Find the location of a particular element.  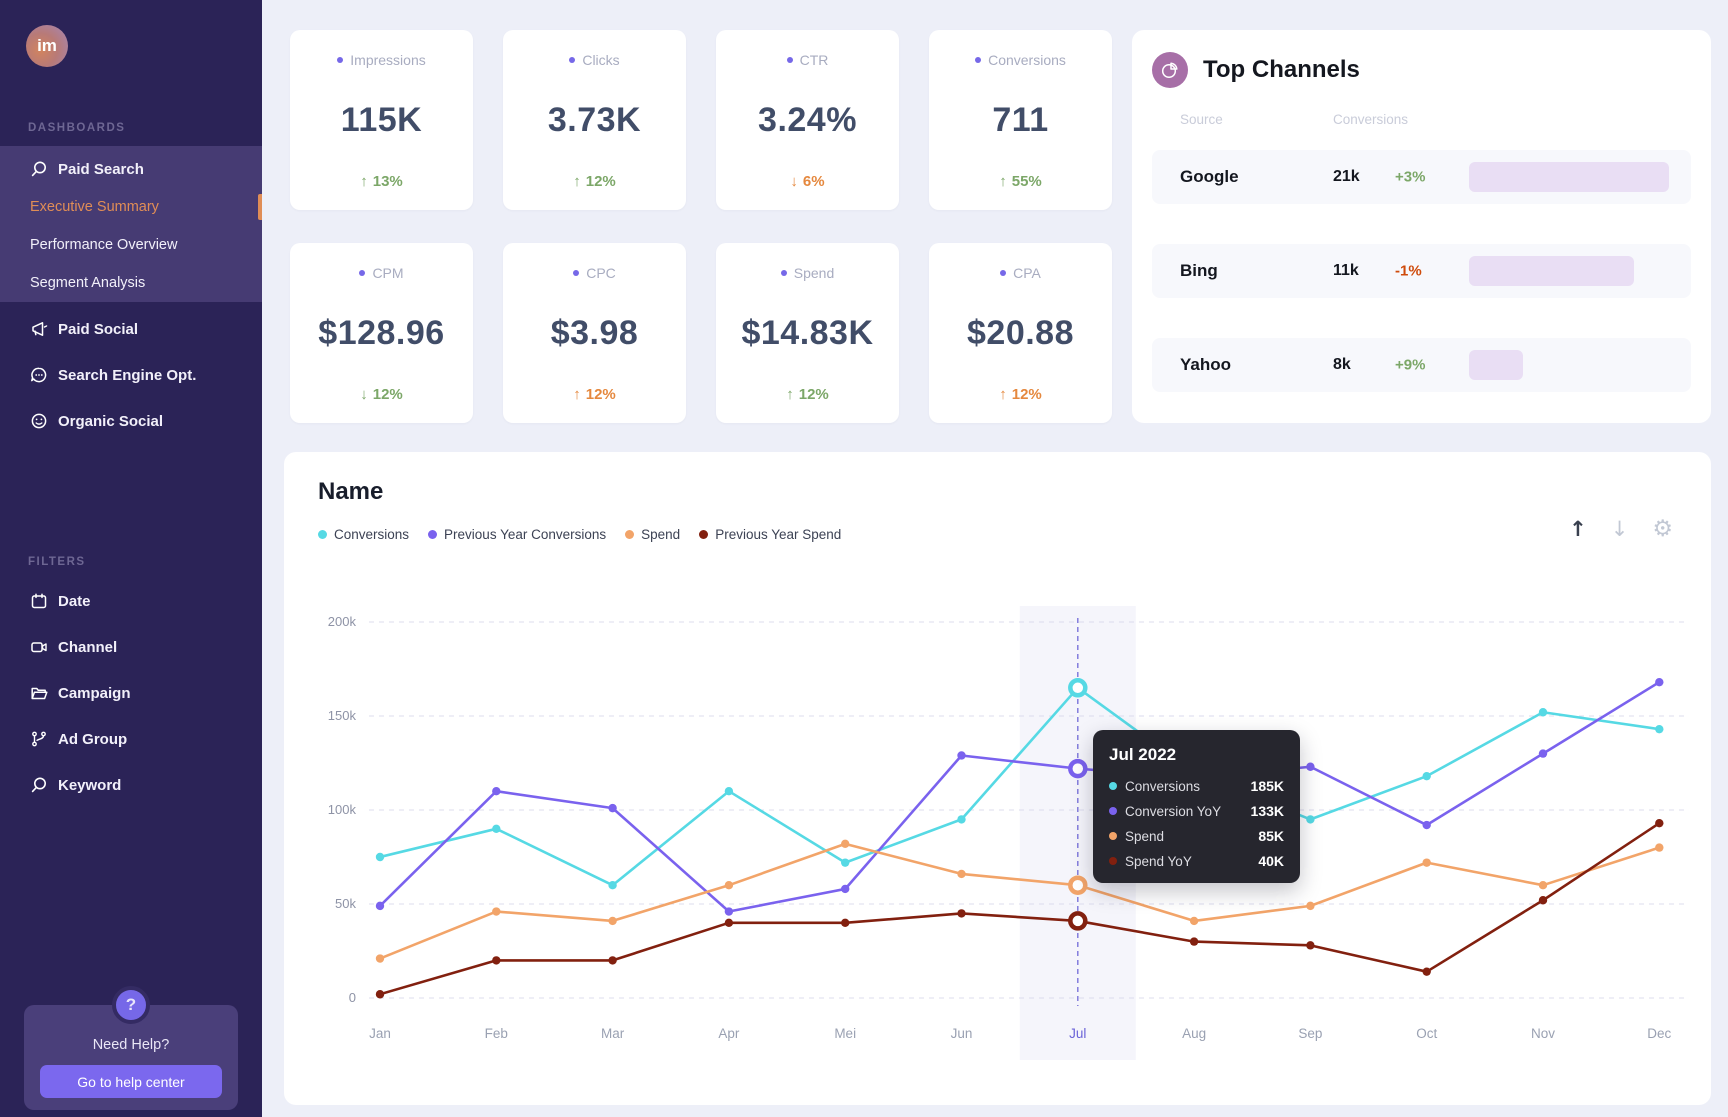

sidebar-item-paid-social: Paid Social is located at coordinates (131, 329).